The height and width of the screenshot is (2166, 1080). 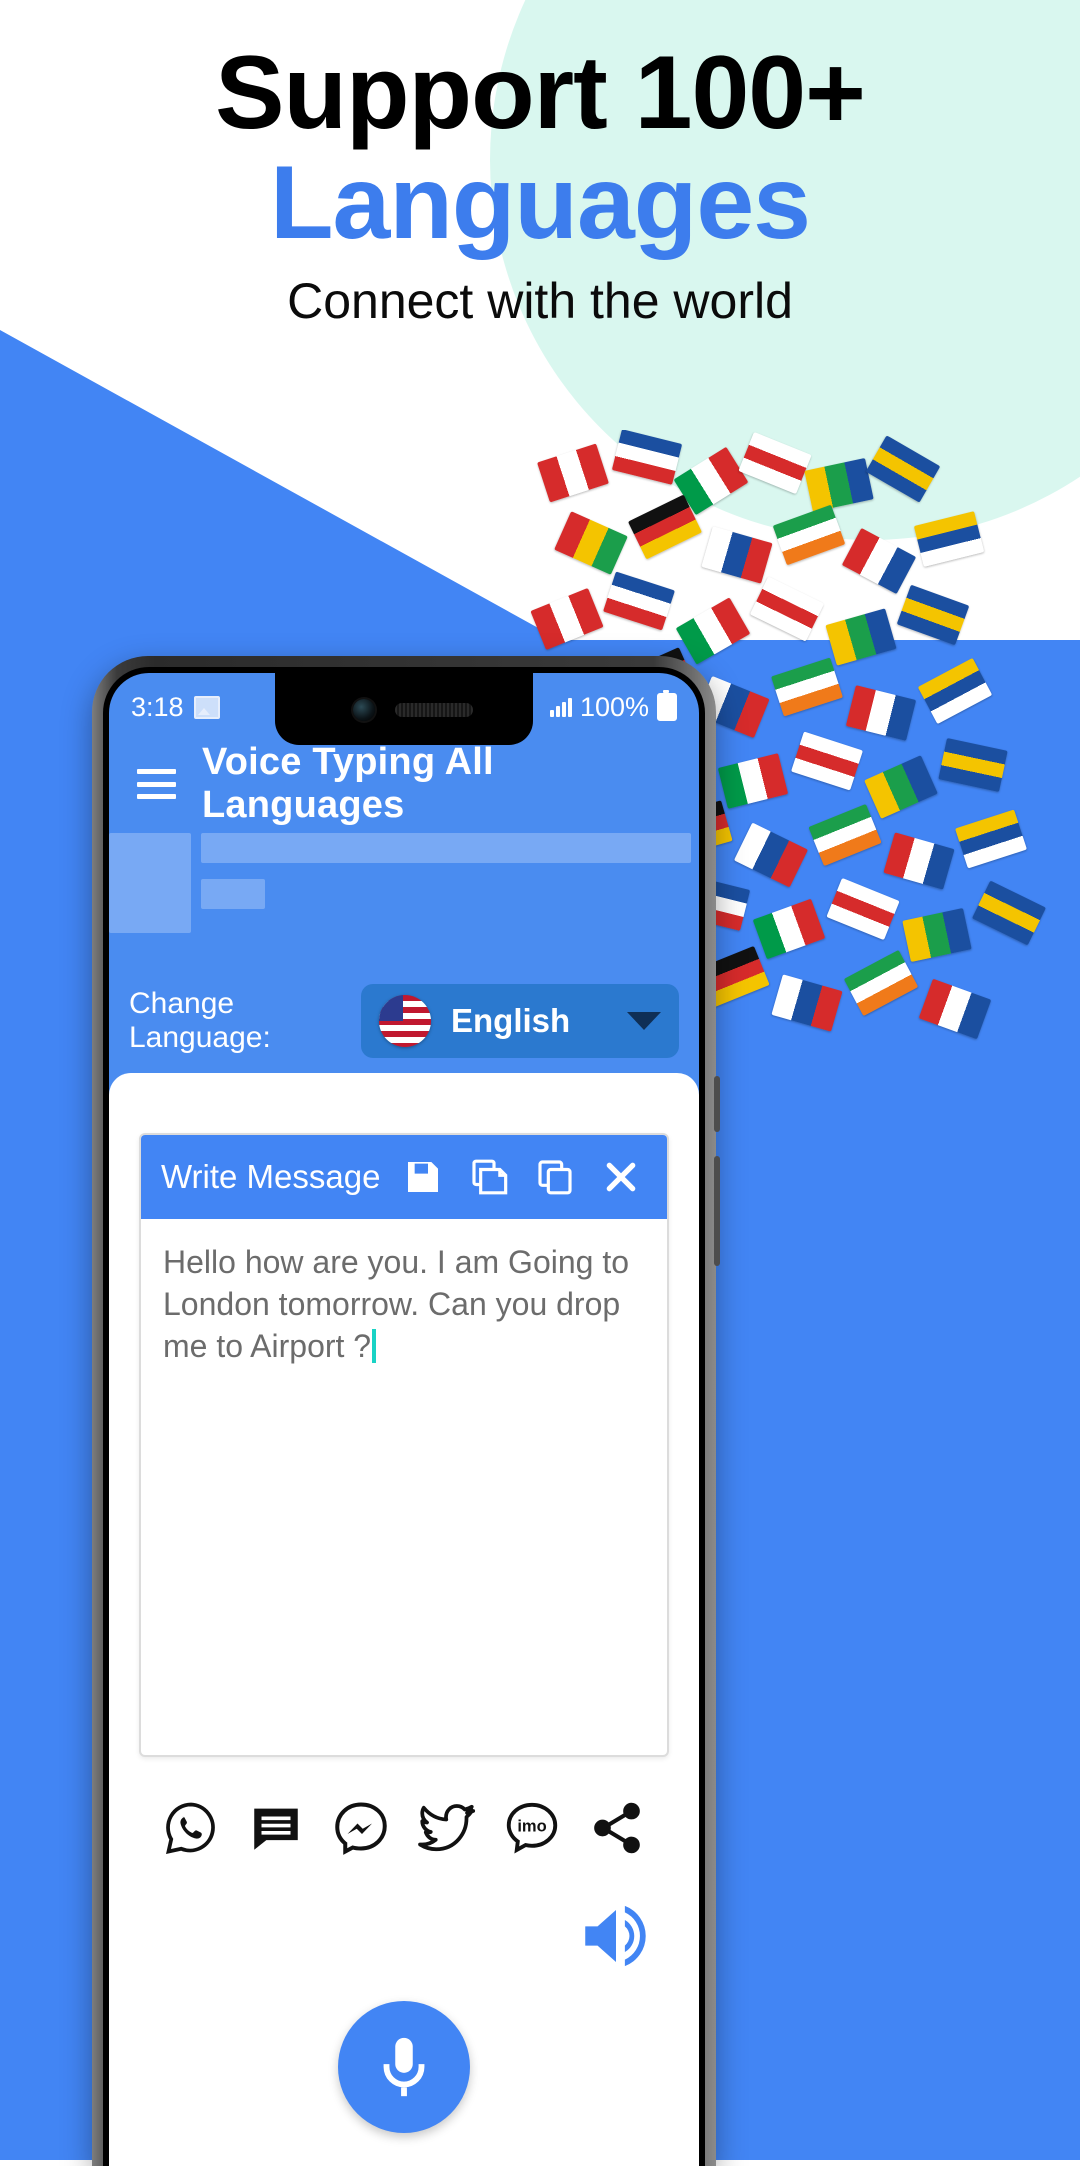 What do you see at coordinates (423, 1177) in the screenshot?
I see `save-icon` at bounding box center [423, 1177].